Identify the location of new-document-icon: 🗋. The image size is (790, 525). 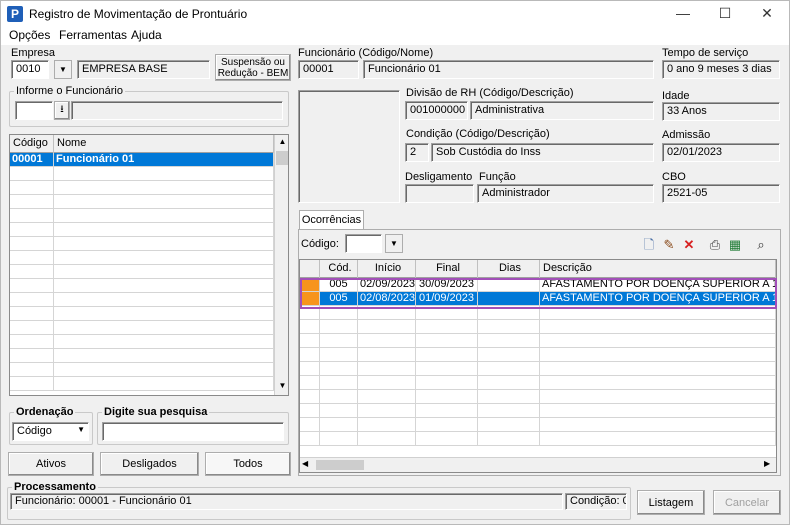
(649, 245).